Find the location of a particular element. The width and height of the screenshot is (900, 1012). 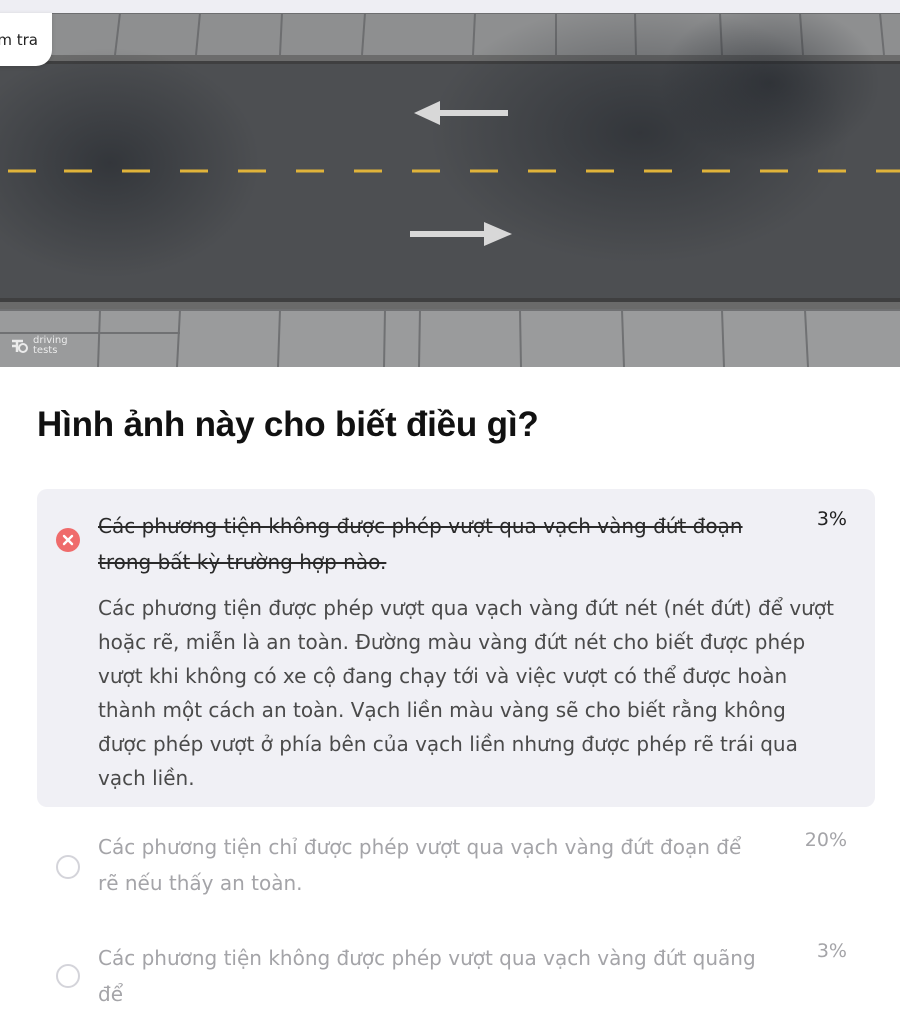

answer-option-2-percent: 20% is located at coordinates (825, 840).